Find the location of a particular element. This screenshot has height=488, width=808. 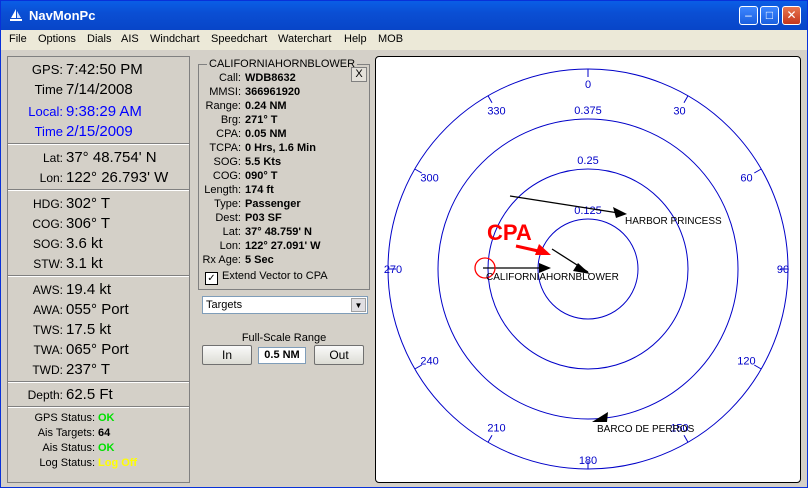

zoom-out-button: Out is located at coordinates (339, 355).